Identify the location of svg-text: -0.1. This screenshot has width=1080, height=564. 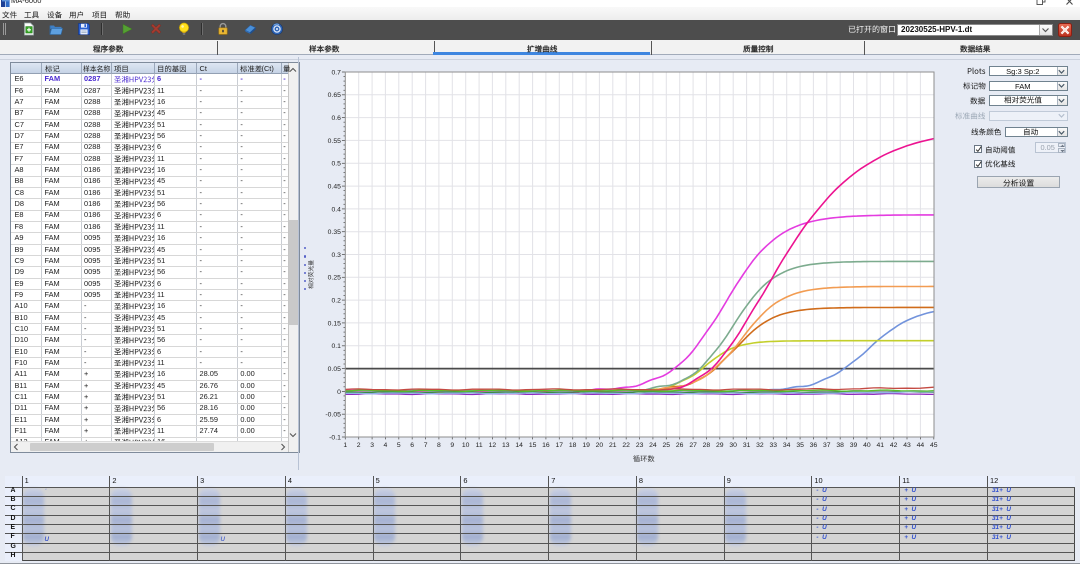
(335, 437).